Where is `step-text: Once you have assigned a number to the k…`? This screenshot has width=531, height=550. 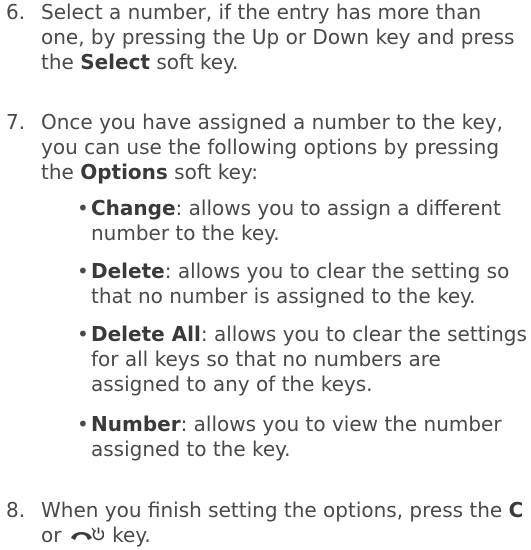 step-text: Once you have assigned a number to the k… is located at coordinates (272, 147).